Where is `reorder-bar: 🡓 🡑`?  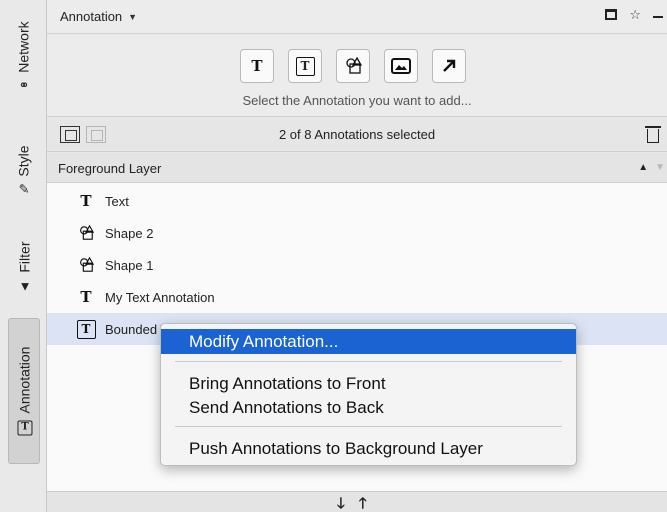
reorder-bar: 🡓 🡑 is located at coordinates (357, 501).